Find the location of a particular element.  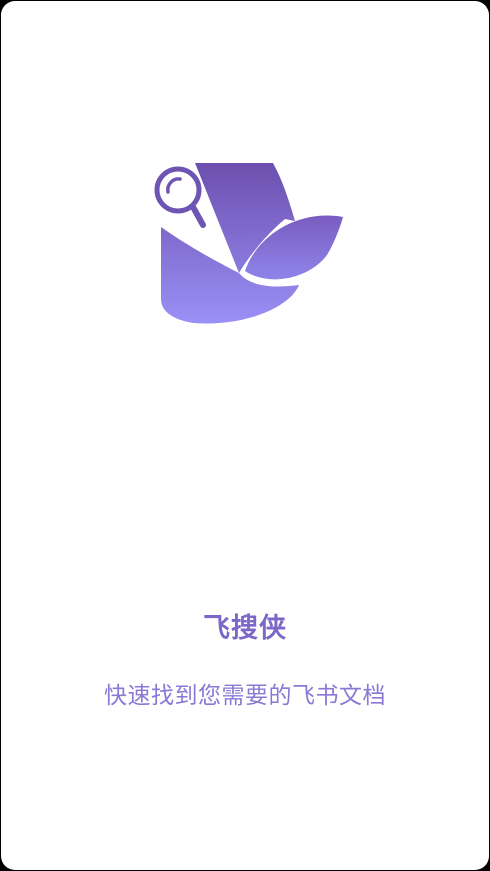

app-logo-icon is located at coordinates (248, 243).